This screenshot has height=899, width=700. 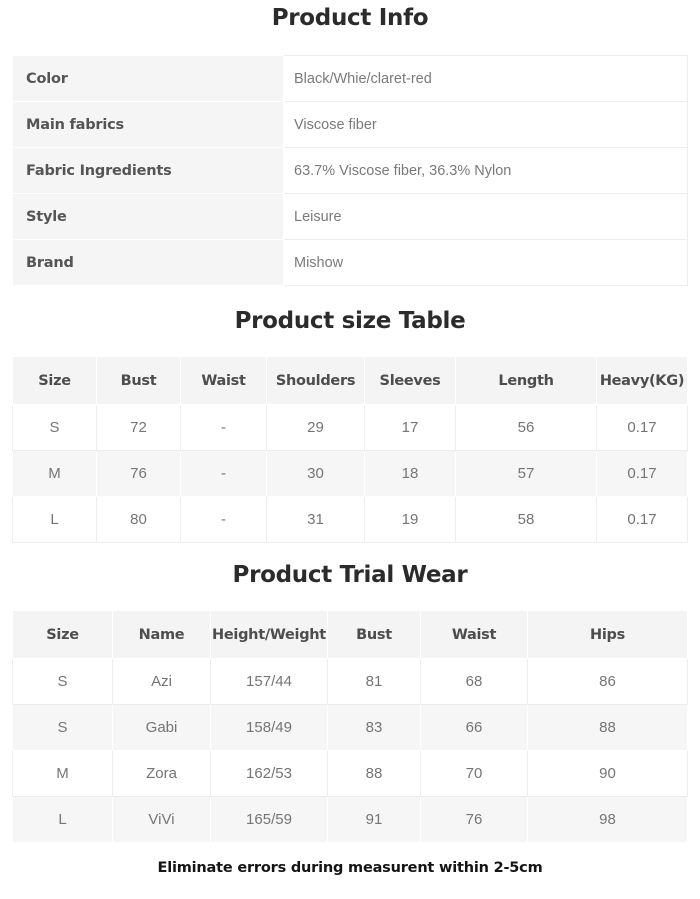 What do you see at coordinates (485, 216) in the screenshot?
I see `product-info-value: Leisure` at bounding box center [485, 216].